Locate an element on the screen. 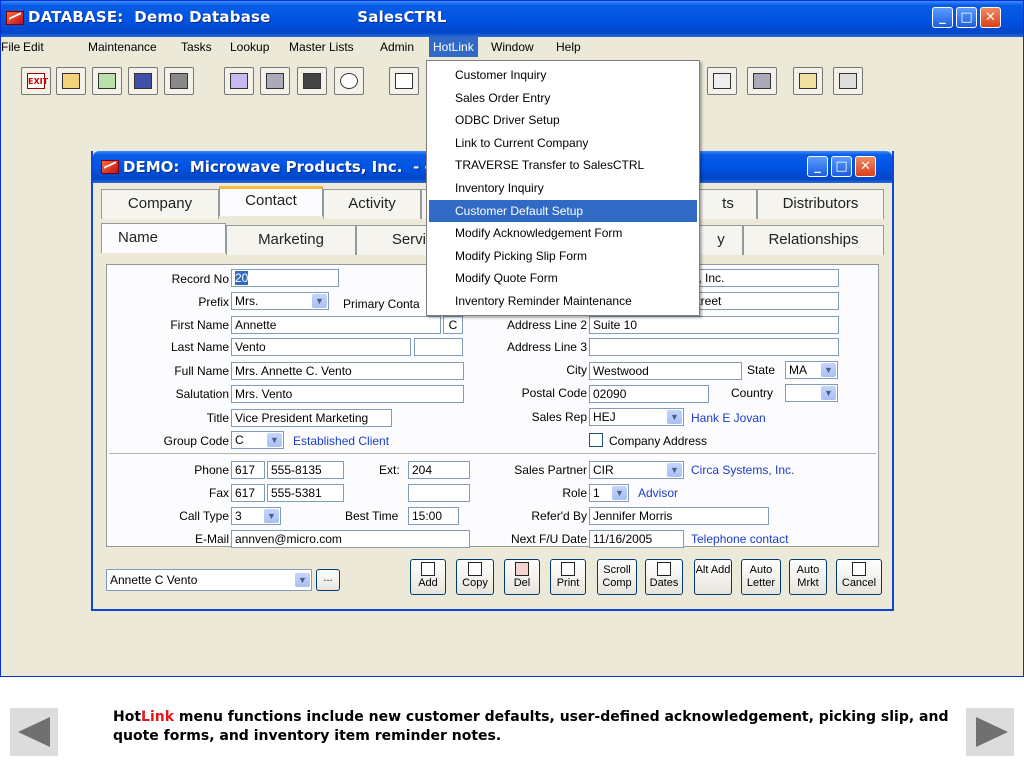 The width and height of the screenshot is (1024, 768). tab-history: y is located at coordinates (721, 240).